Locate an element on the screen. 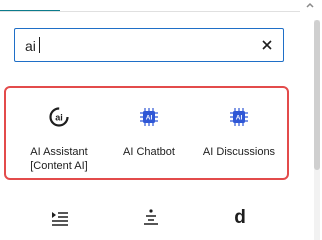 The height and width of the screenshot is (240, 322). block-ai-assistant: ai AI Assistant [Content AI] is located at coordinates (59, 133).